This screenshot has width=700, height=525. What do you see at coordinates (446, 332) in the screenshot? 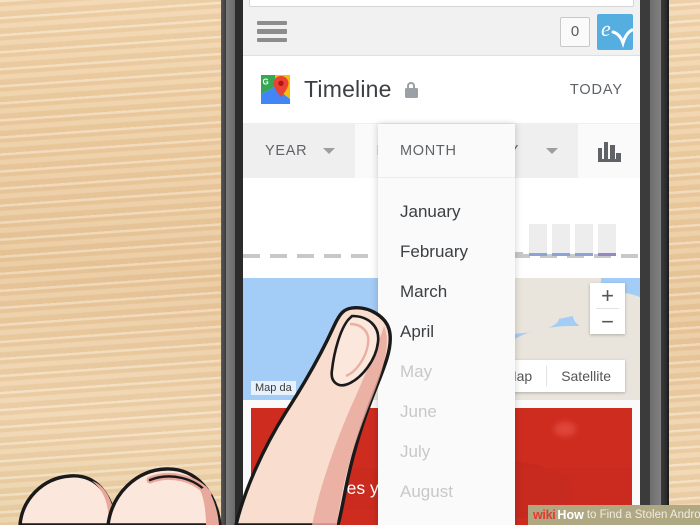
I see `month-option-april: April` at bounding box center [446, 332].